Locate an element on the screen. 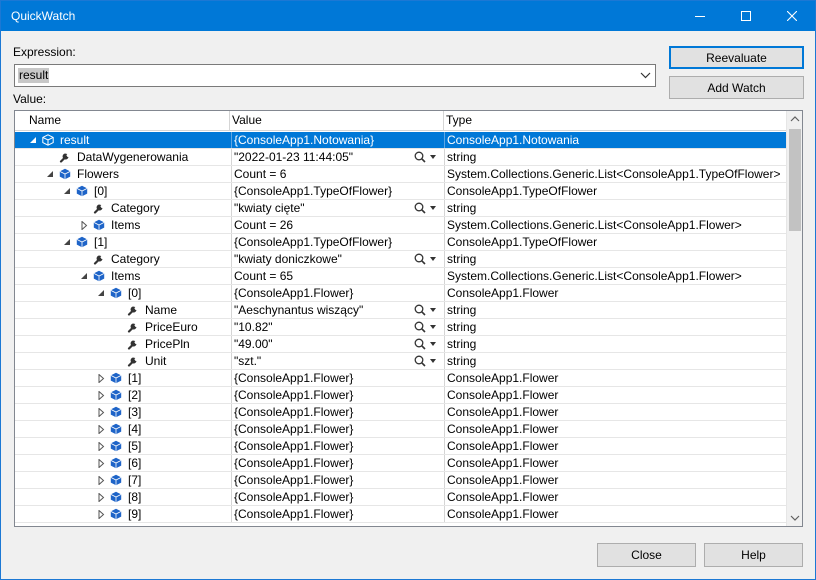  column-header-value: Value is located at coordinates (337, 121).